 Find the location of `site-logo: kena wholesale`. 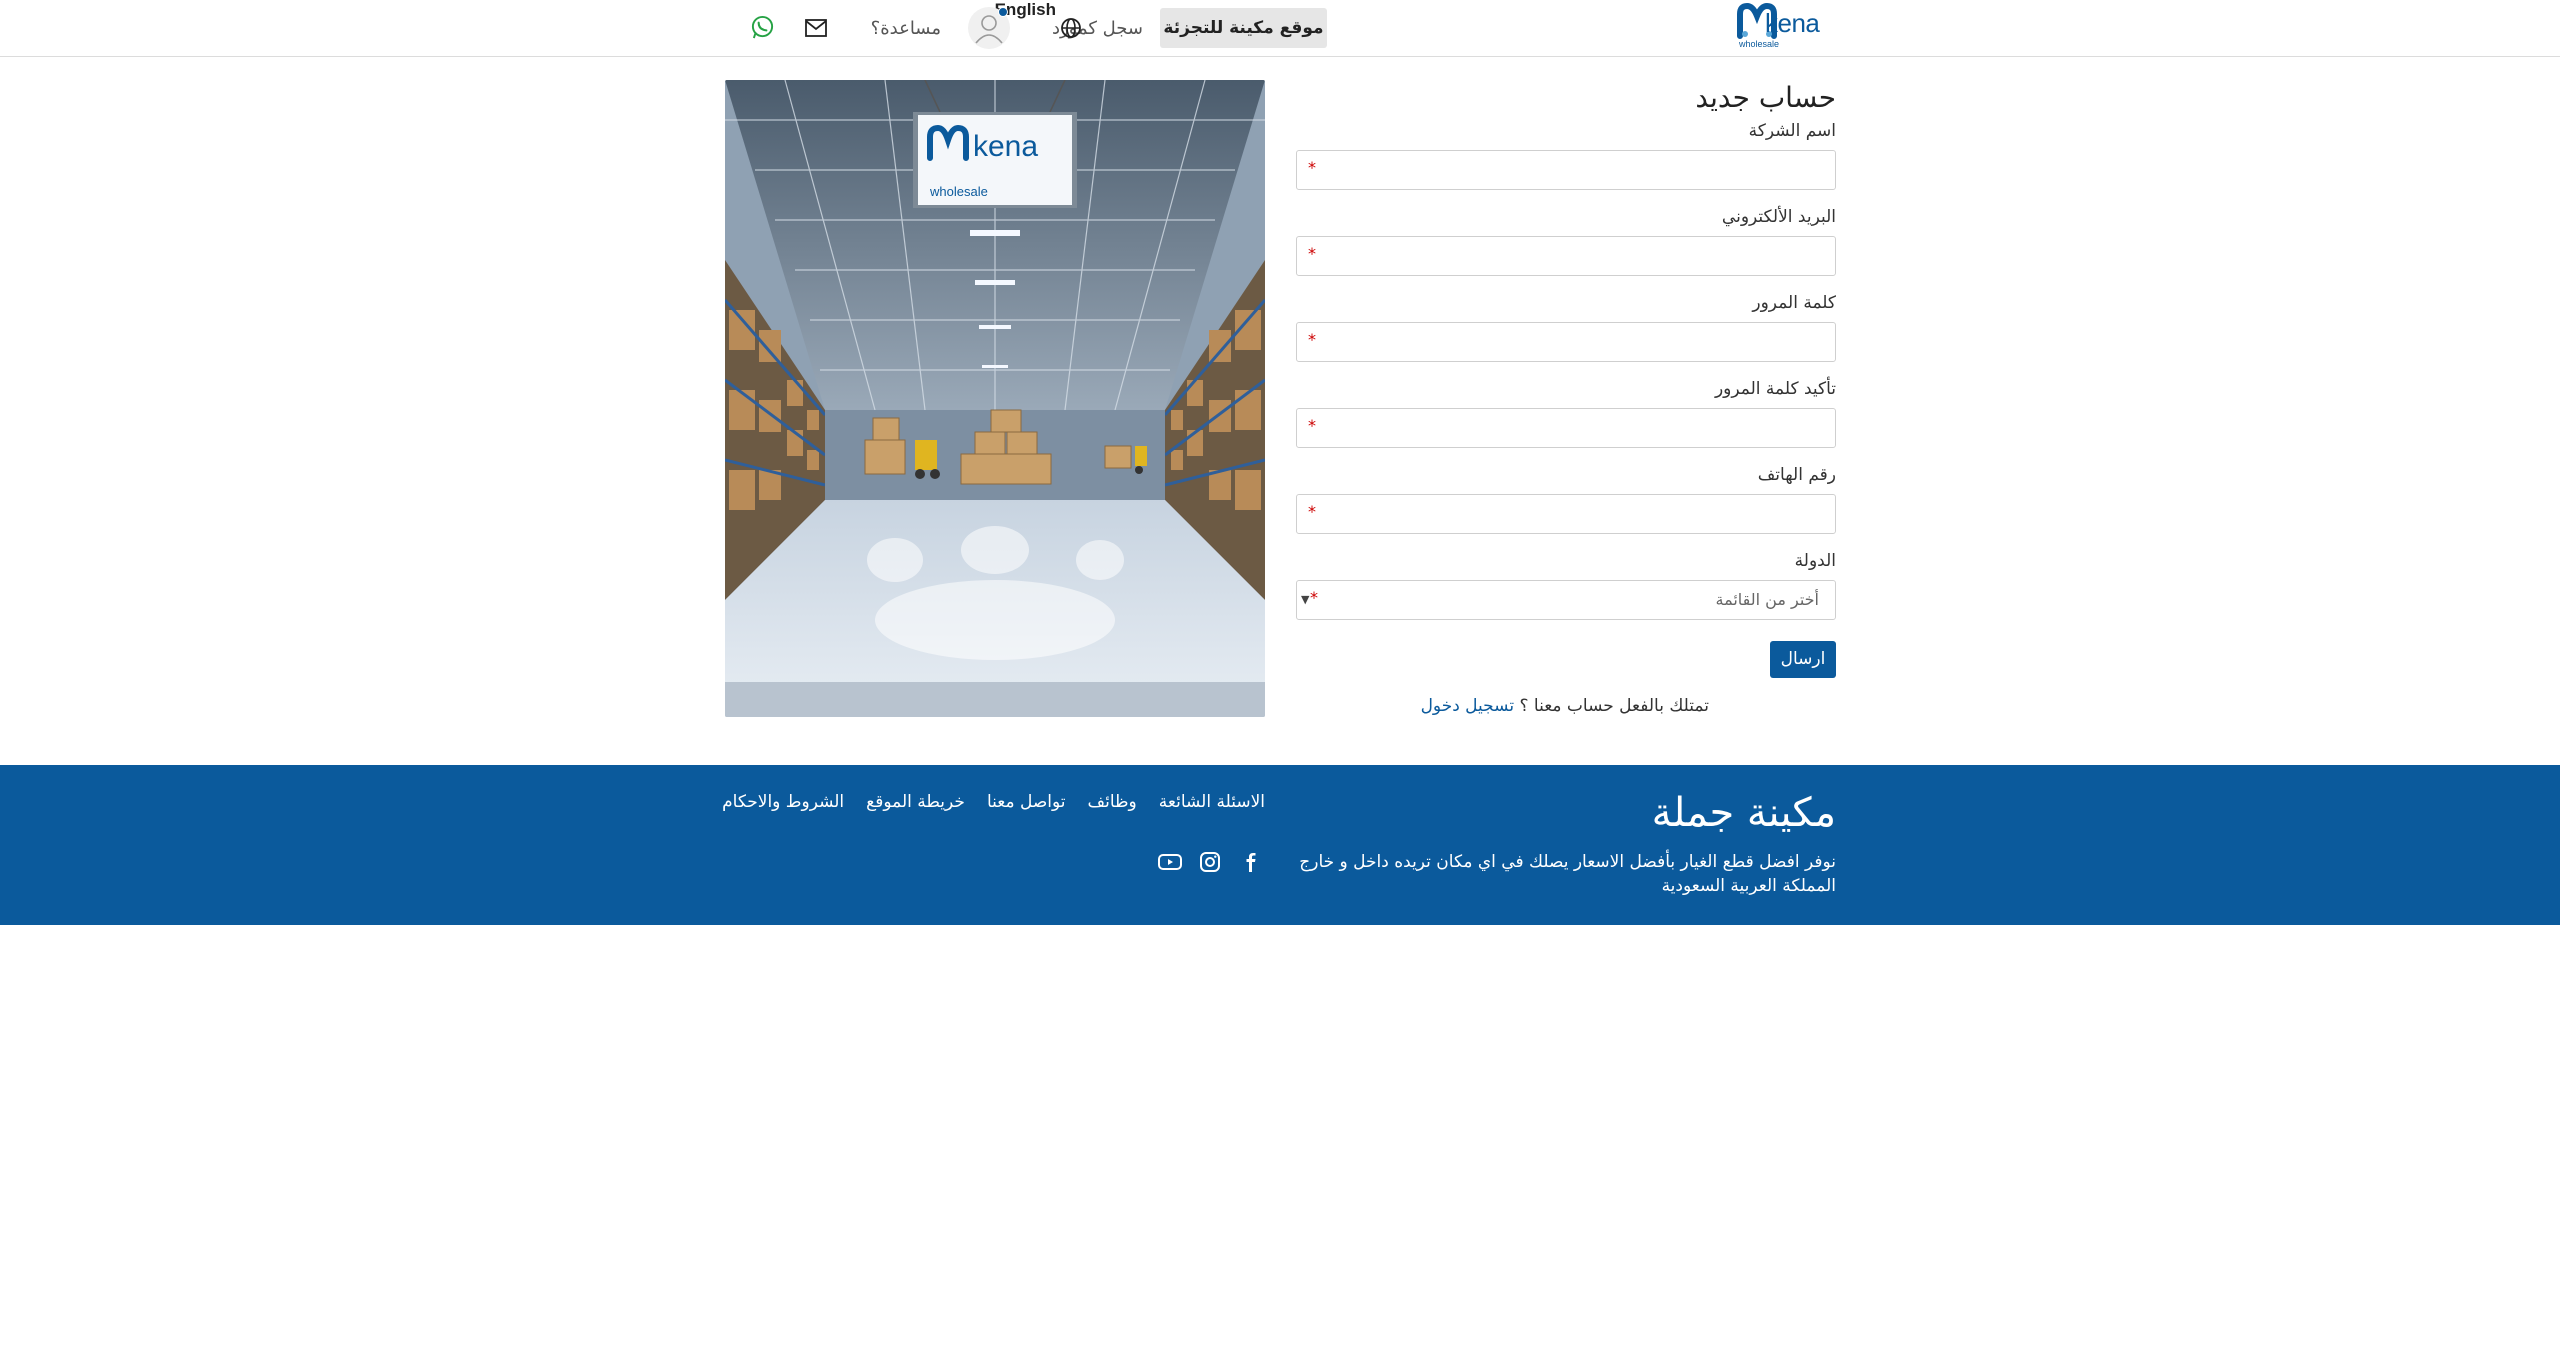

site-logo: kena wholesale is located at coordinates (1786, 26).